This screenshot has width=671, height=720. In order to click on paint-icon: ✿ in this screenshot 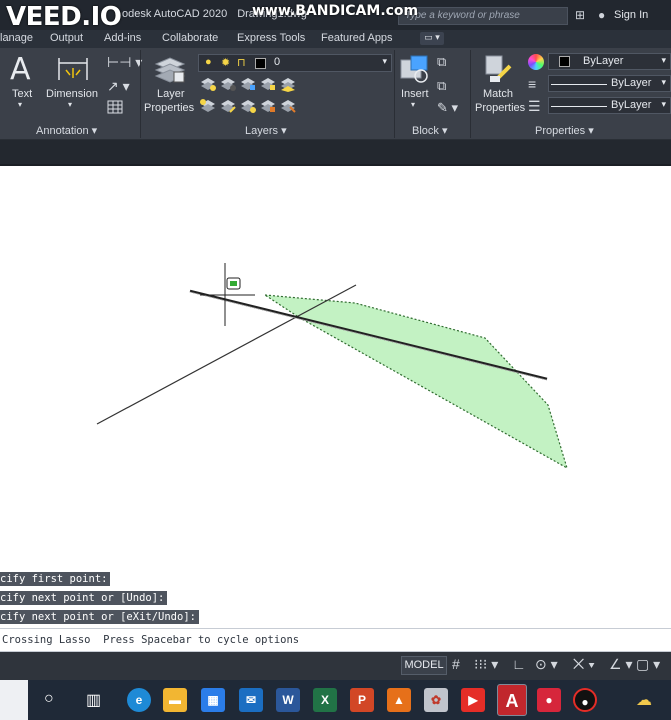, I will do `click(436, 700)`.